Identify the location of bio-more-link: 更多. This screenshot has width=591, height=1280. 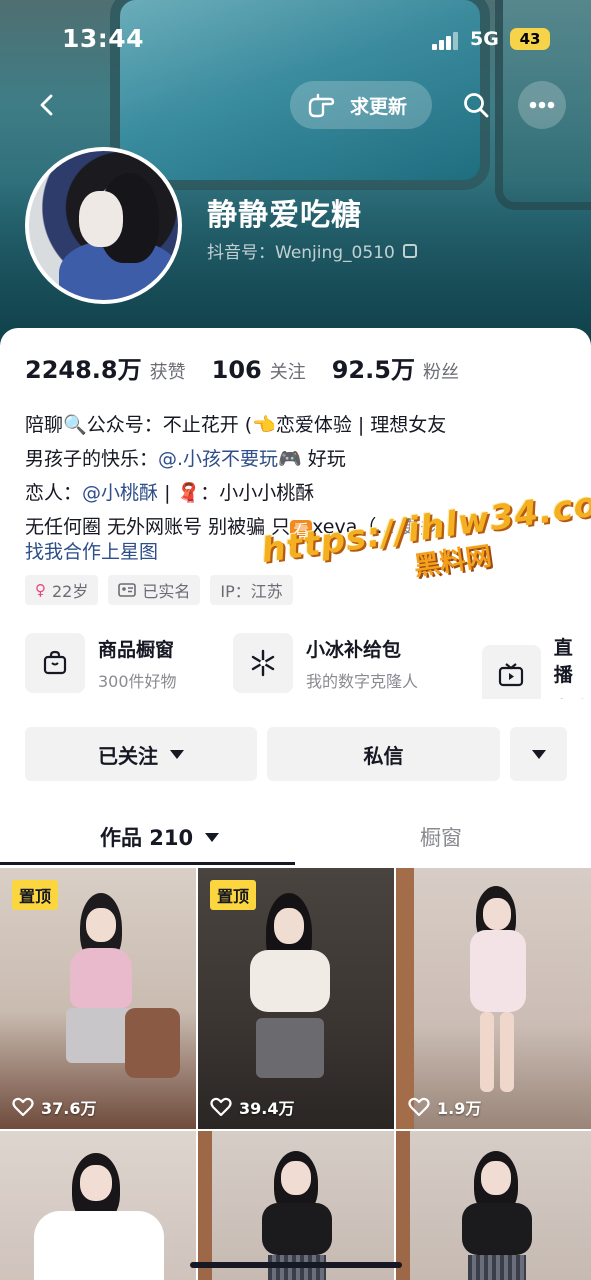
(420, 527).